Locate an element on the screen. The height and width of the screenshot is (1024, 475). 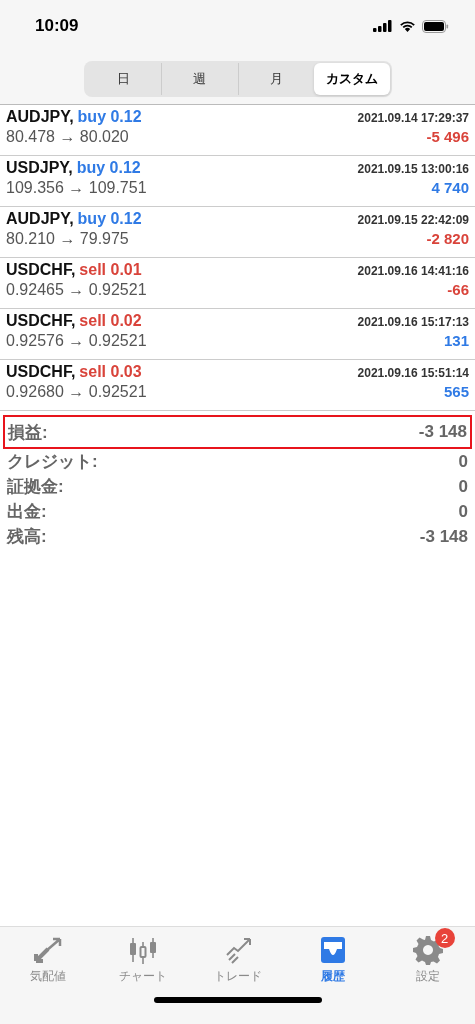
period-tab: カスタム is located at coordinates (352, 79).